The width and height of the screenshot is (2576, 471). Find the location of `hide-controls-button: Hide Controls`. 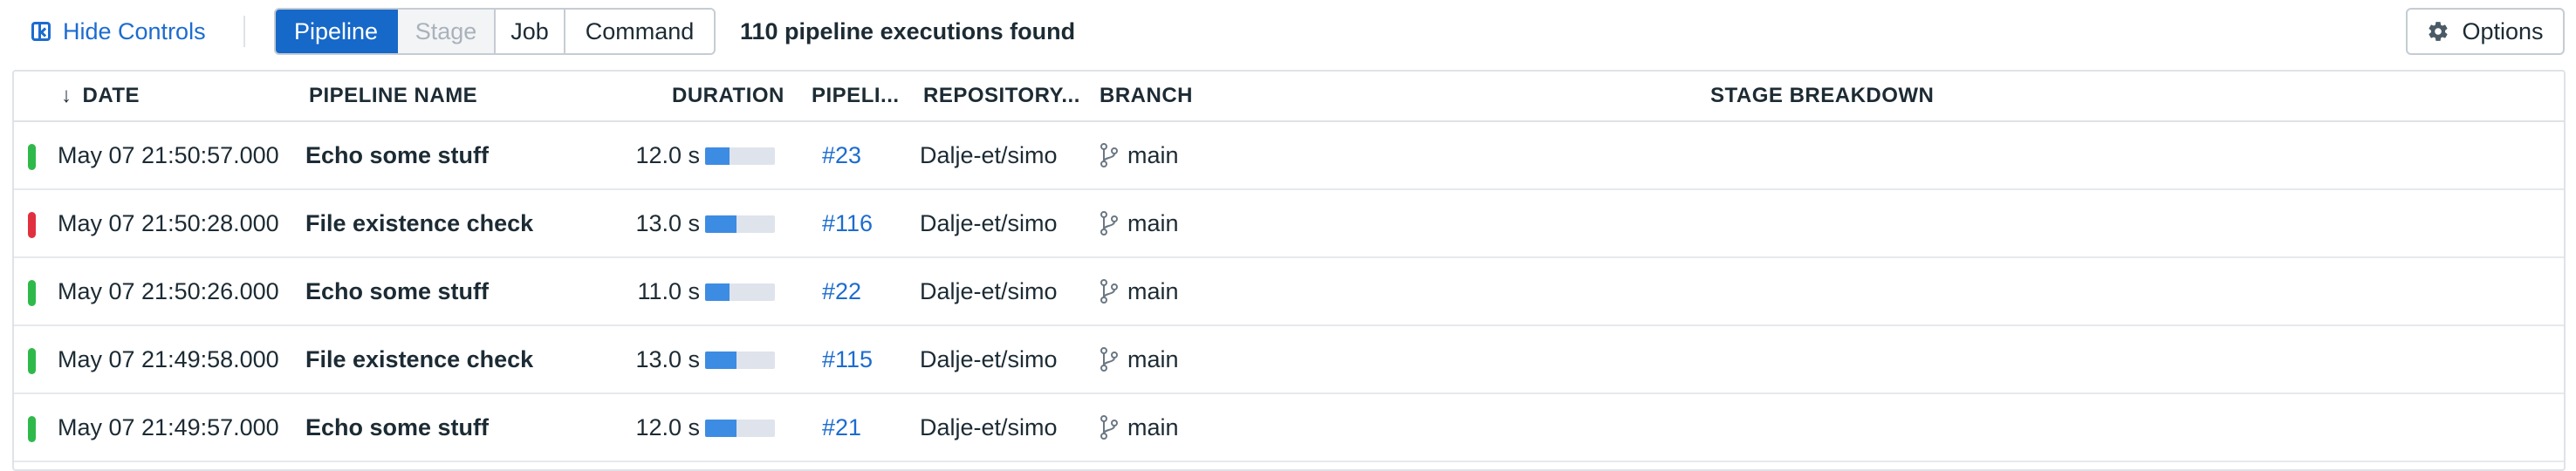

hide-controls-button: Hide Controls is located at coordinates (118, 31).